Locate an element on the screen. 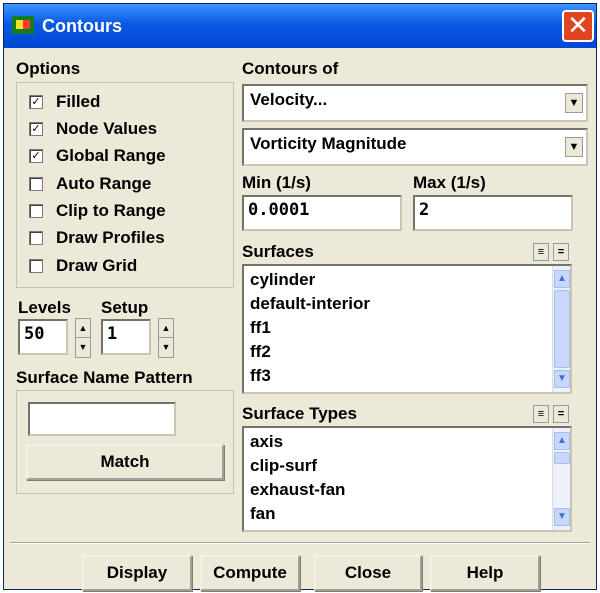  contours-quantity-dropdown: Vorticity Magnitude ▼ is located at coordinates (415, 147).